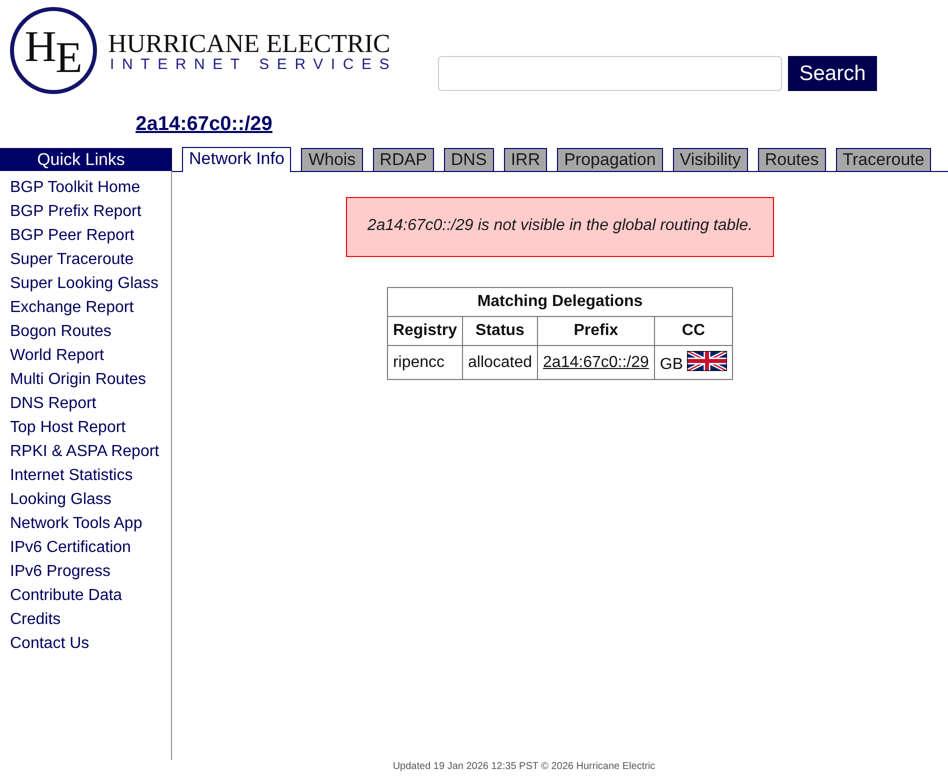  Describe the element at coordinates (524, 766) in the screenshot. I see `footer-text: Updated 19 Jan 2026 12:35 PST © 2026 Hurricane Electric` at that location.